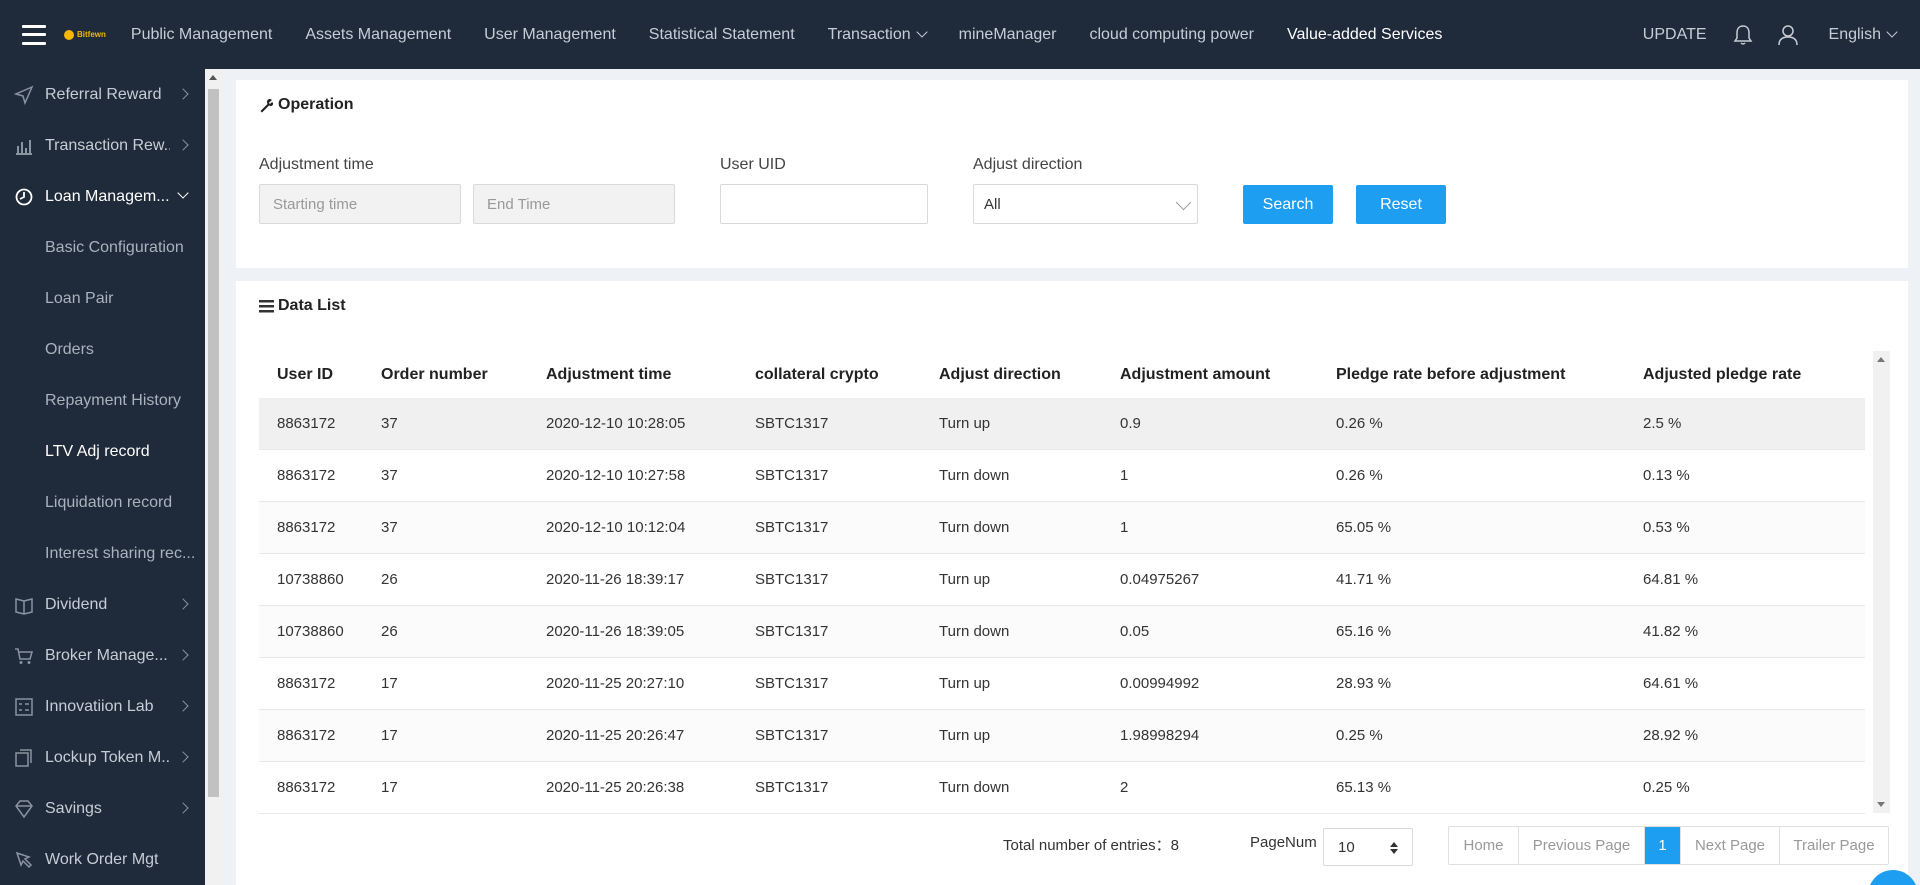 This screenshot has height=885, width=1920. Describe the element at coordinates (102, 94) in the screenshot. I see `sidebar-item-referral-reward: Referral Reward` at that location.